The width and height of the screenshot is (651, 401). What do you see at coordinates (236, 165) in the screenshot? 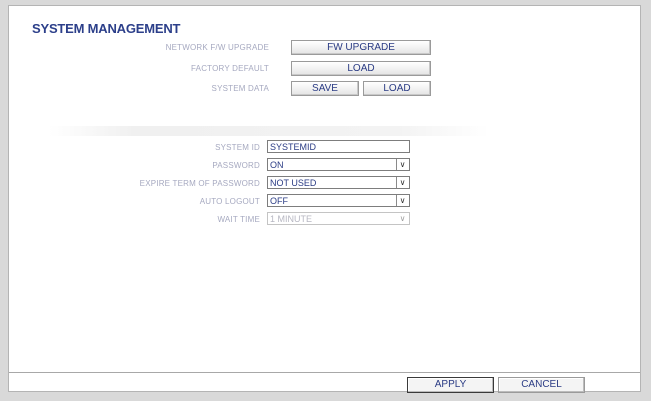
I see `password-label: PASSWORD` at bounding box center [236, 165].